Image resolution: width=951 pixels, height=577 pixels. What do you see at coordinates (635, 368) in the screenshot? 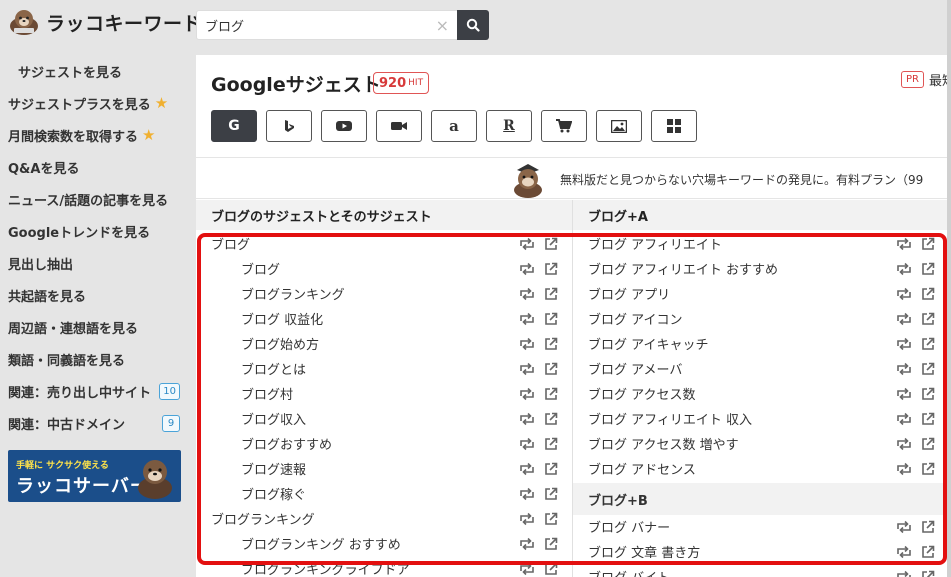
I see `keyword-text: ブログ アメーバ` at bounding box center [635, 368].